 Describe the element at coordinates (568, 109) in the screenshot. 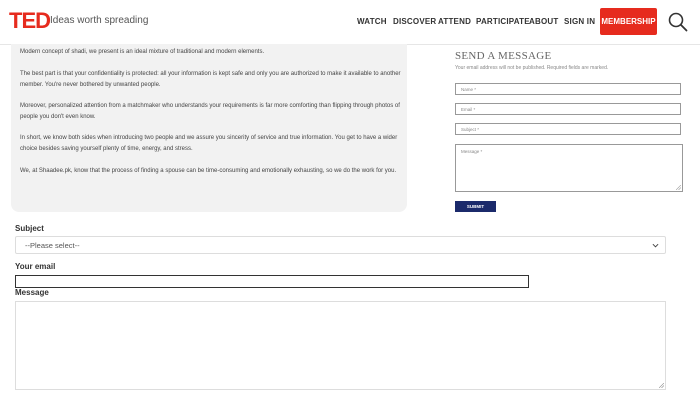

I see `sidebar-email-input: Email *` at that location.